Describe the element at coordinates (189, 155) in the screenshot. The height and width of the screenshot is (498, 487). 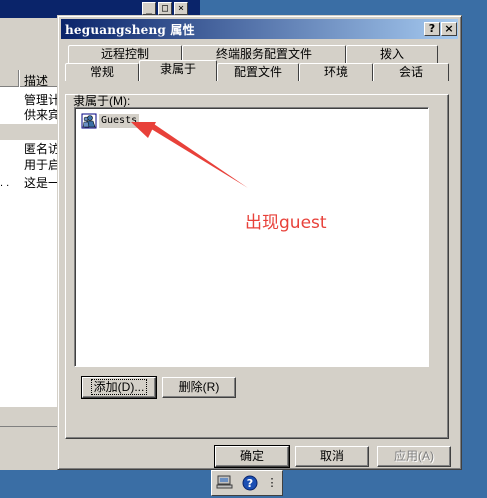
I see `annotation-arrow` at that location.